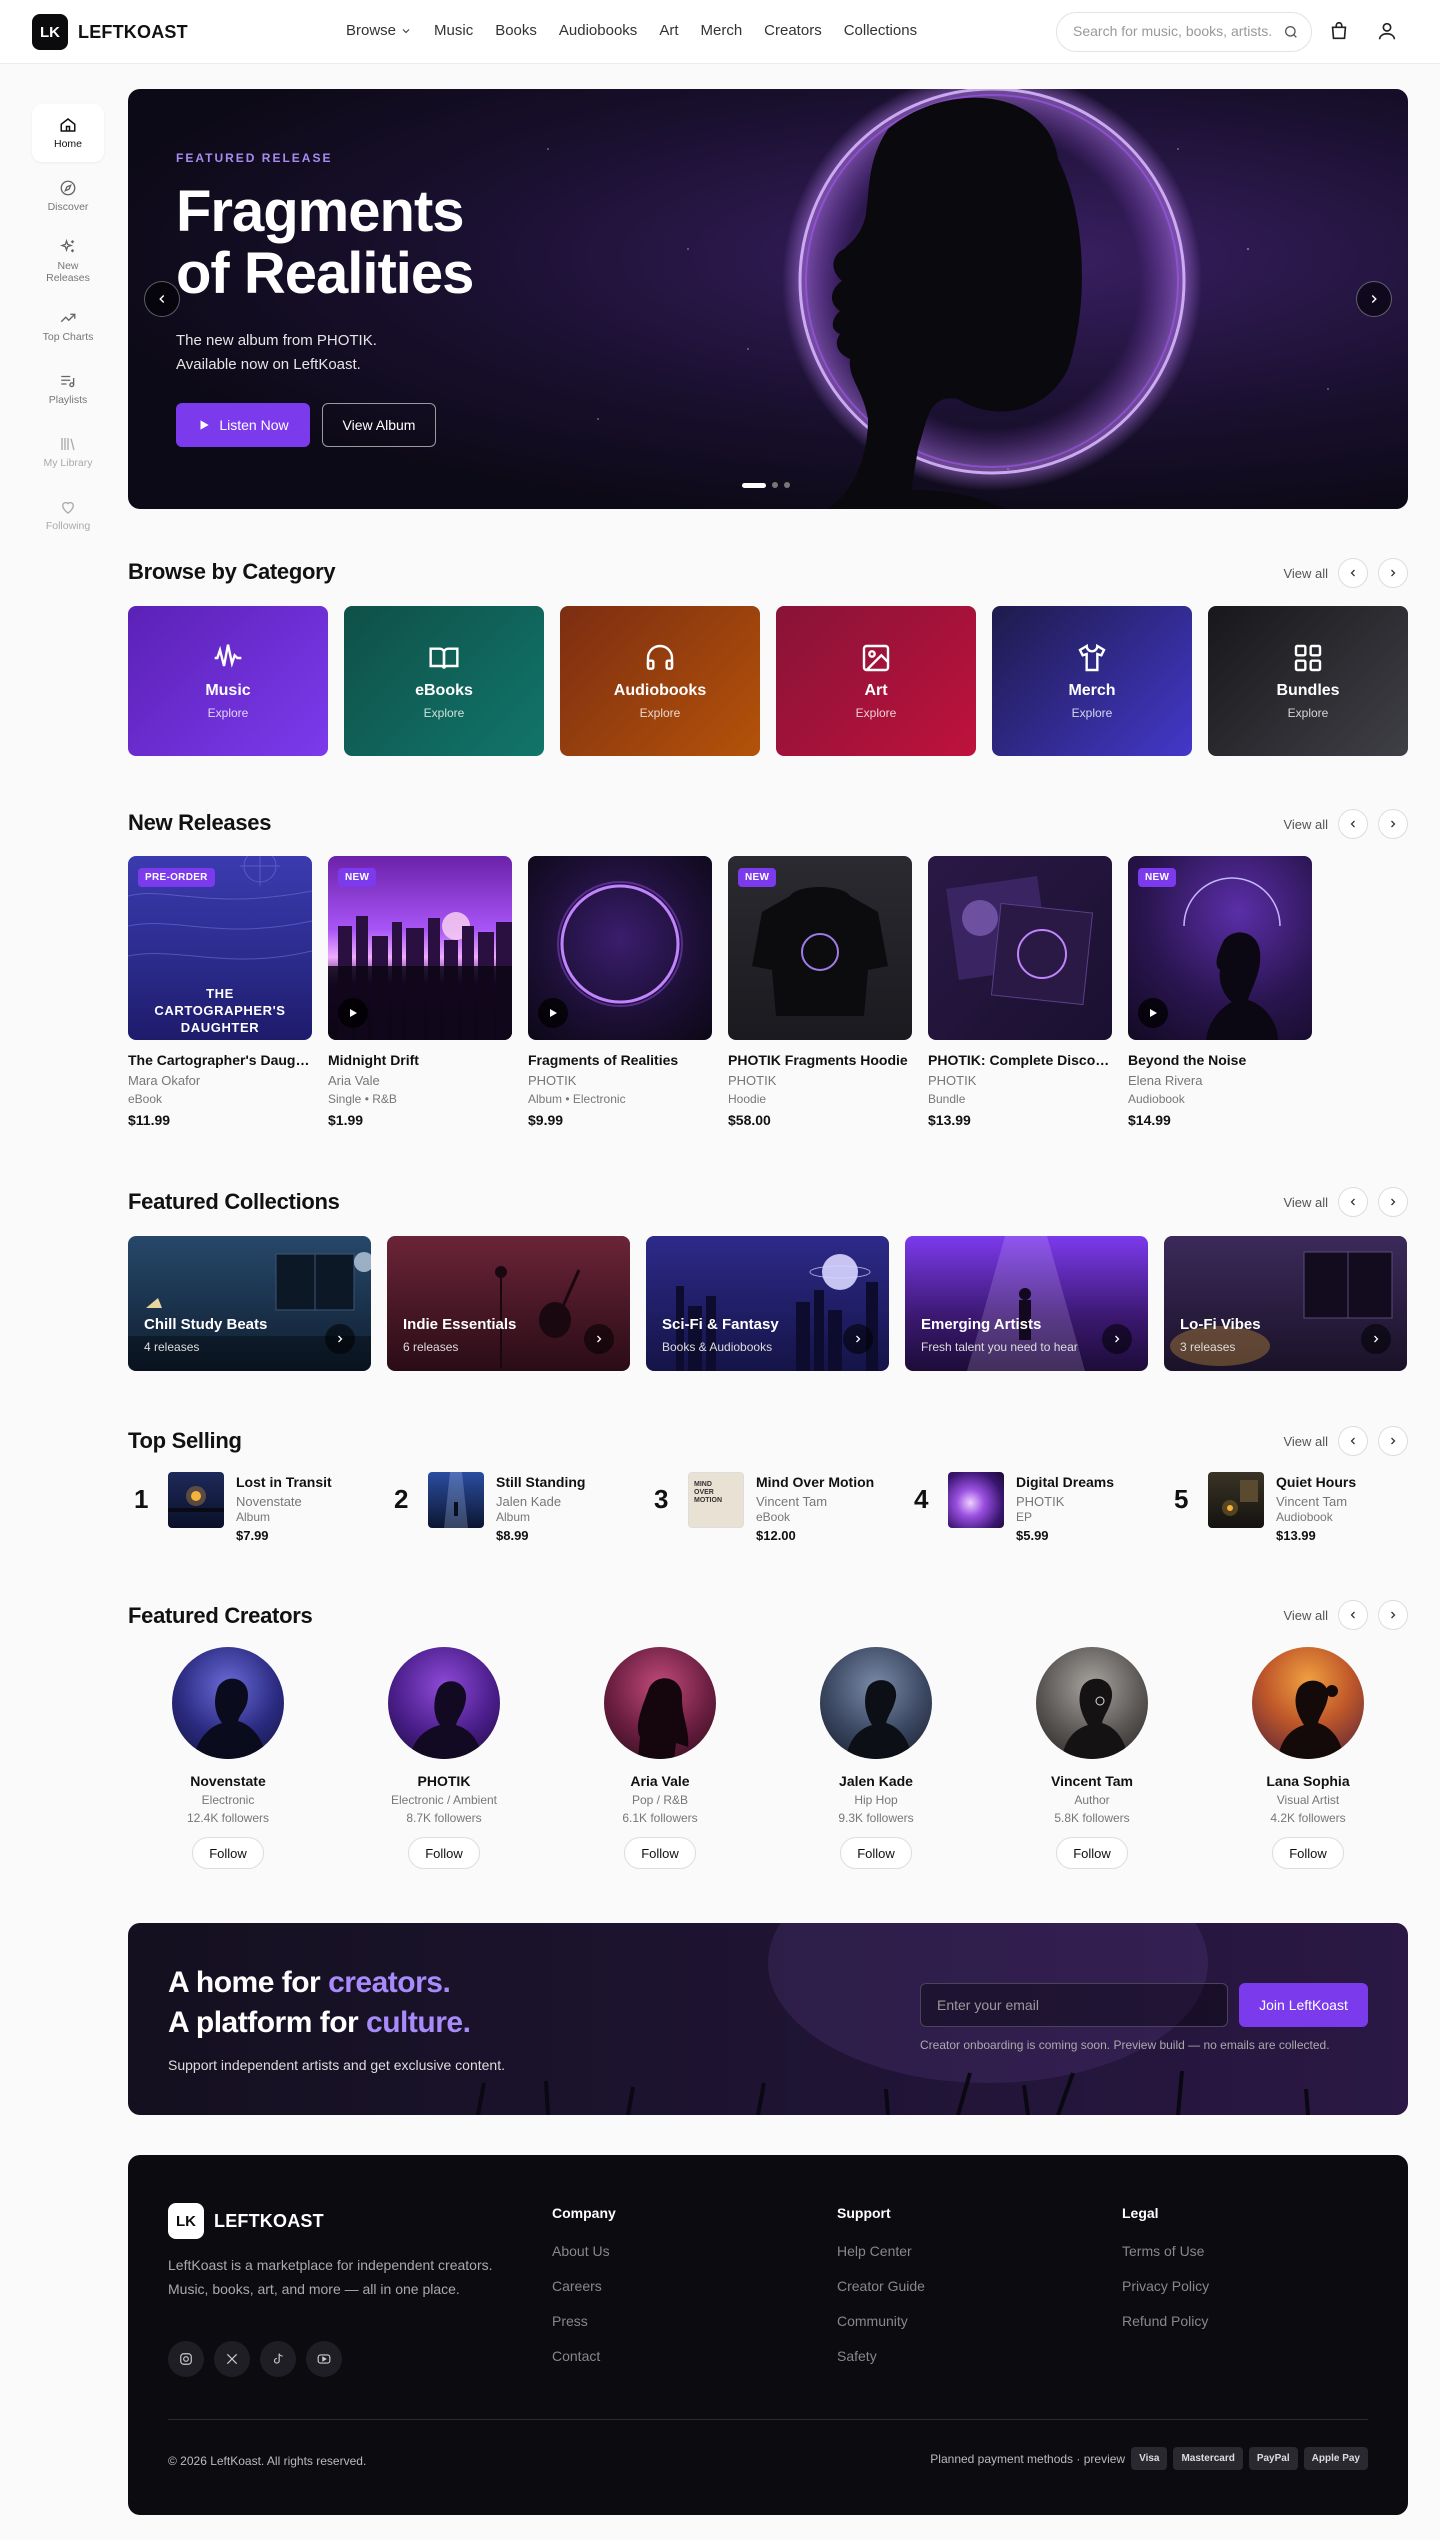 Image resolution: width=1440 pixels, height=2540 pixels. Describe the element at coordinates (379, 30) in the screenshot. I see `nav-browse: Browse` at that location.